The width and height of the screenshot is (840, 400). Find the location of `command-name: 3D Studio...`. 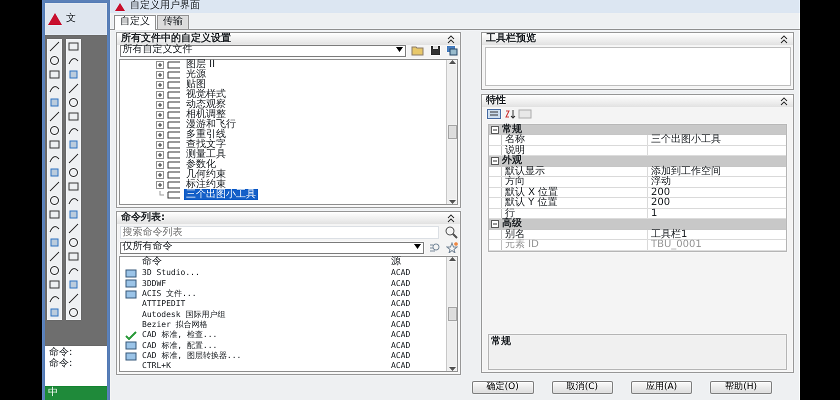

command-name: 3D Studio... is located at coordinates (266, 273).